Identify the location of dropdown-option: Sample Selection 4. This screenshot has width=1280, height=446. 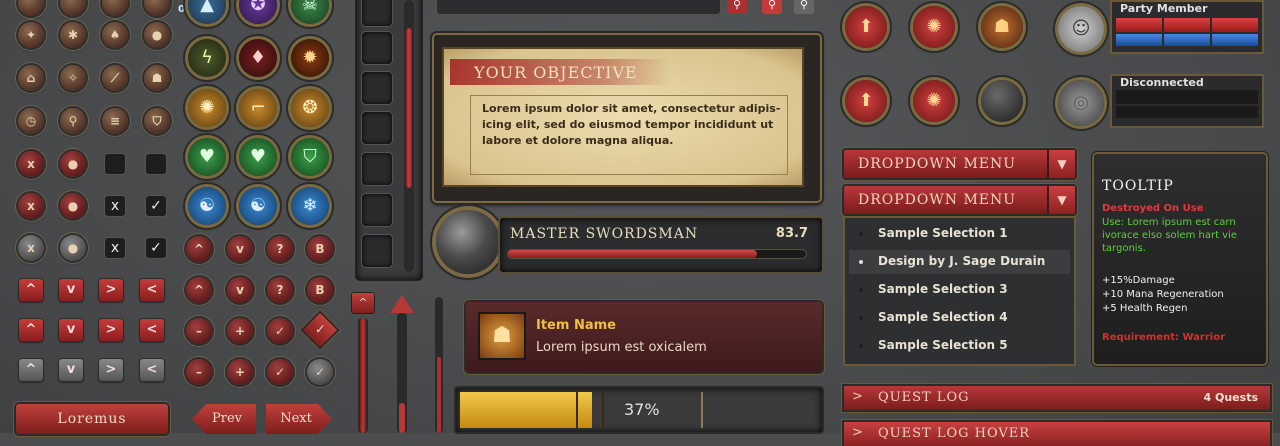
(943, 317).